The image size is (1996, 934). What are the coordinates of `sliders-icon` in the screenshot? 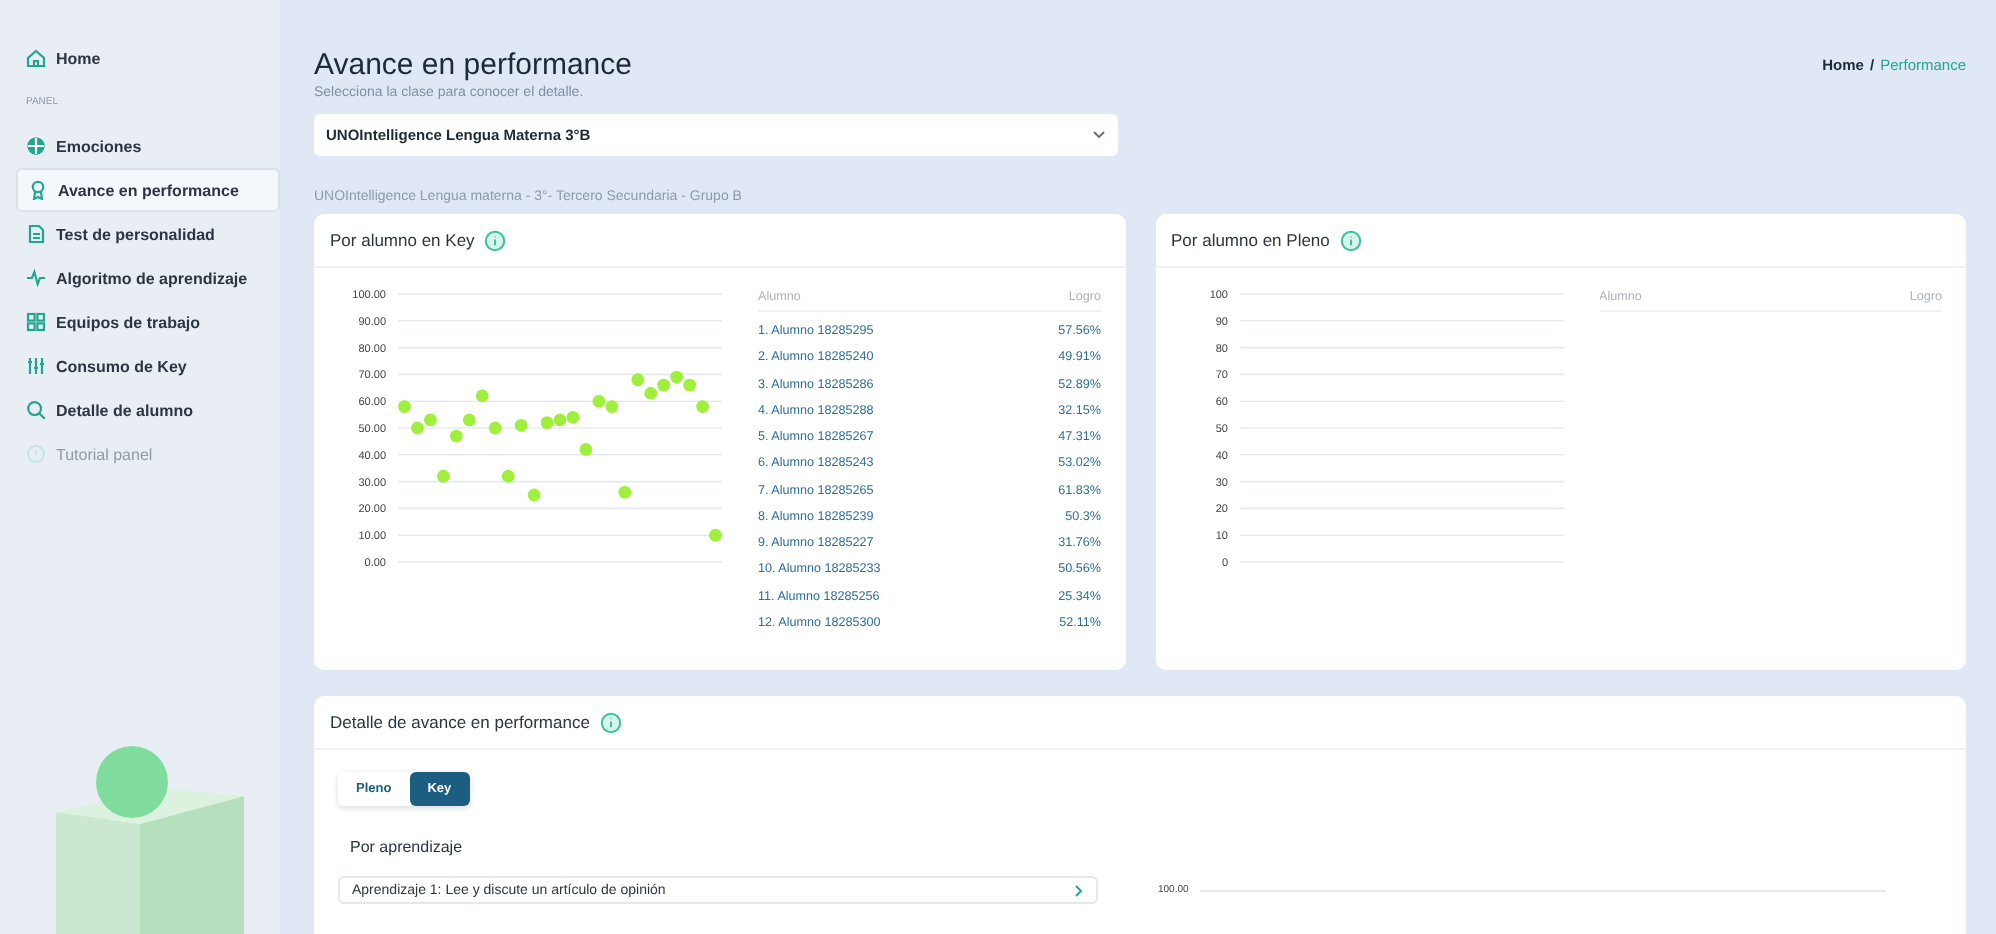 It's located at (36, 366).